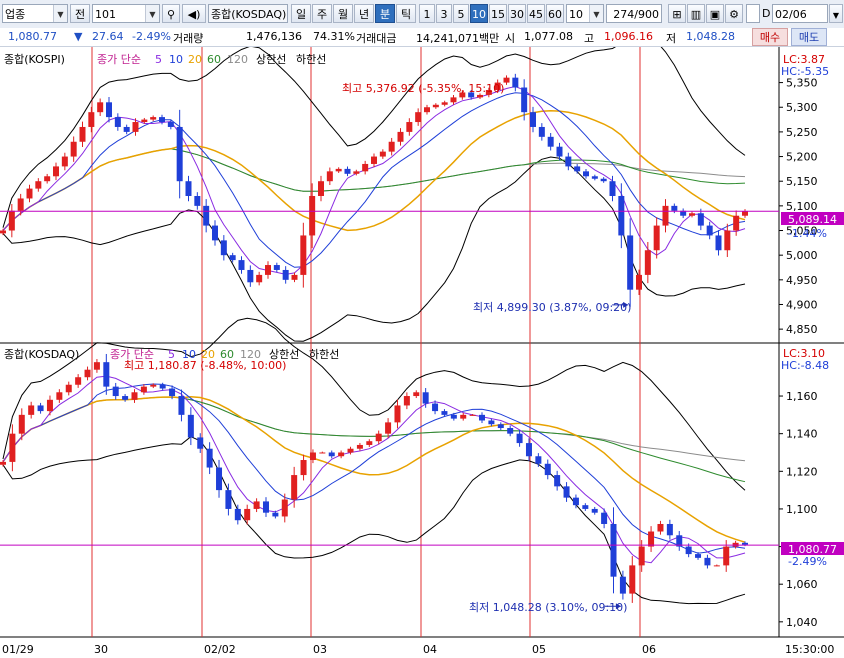 This screenshot has height=658, width=844. I want to click on change-percent: -2.49%, so click(151, 36).